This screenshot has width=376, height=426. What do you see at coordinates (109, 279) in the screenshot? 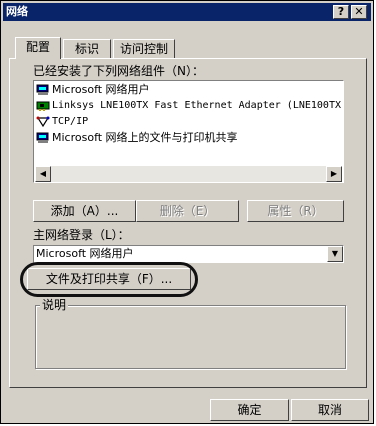
I see `highlight-ring` at bounding box center [109, 279].